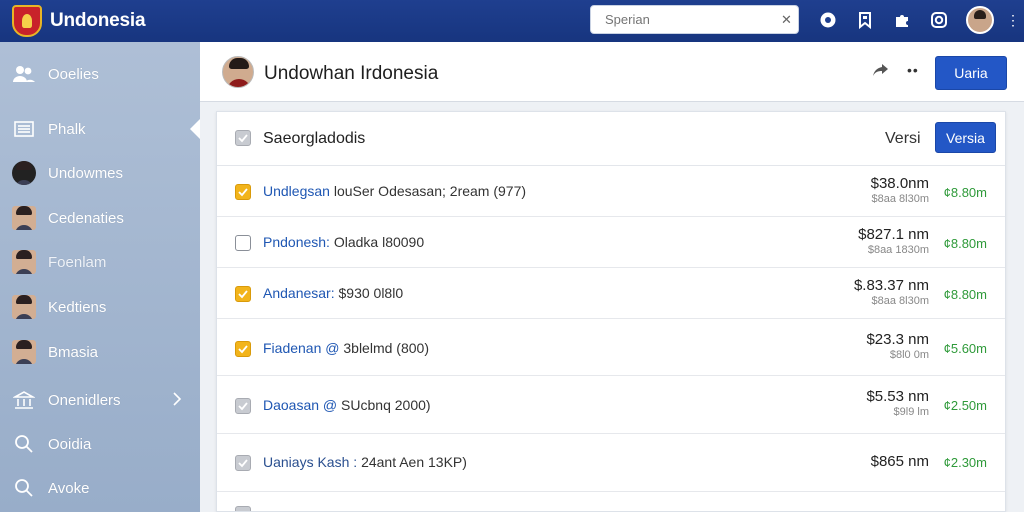  What do you see at coordinates (939, 20) in the screenshot?
I see `camera-icon` at bounding box center [939, 20].